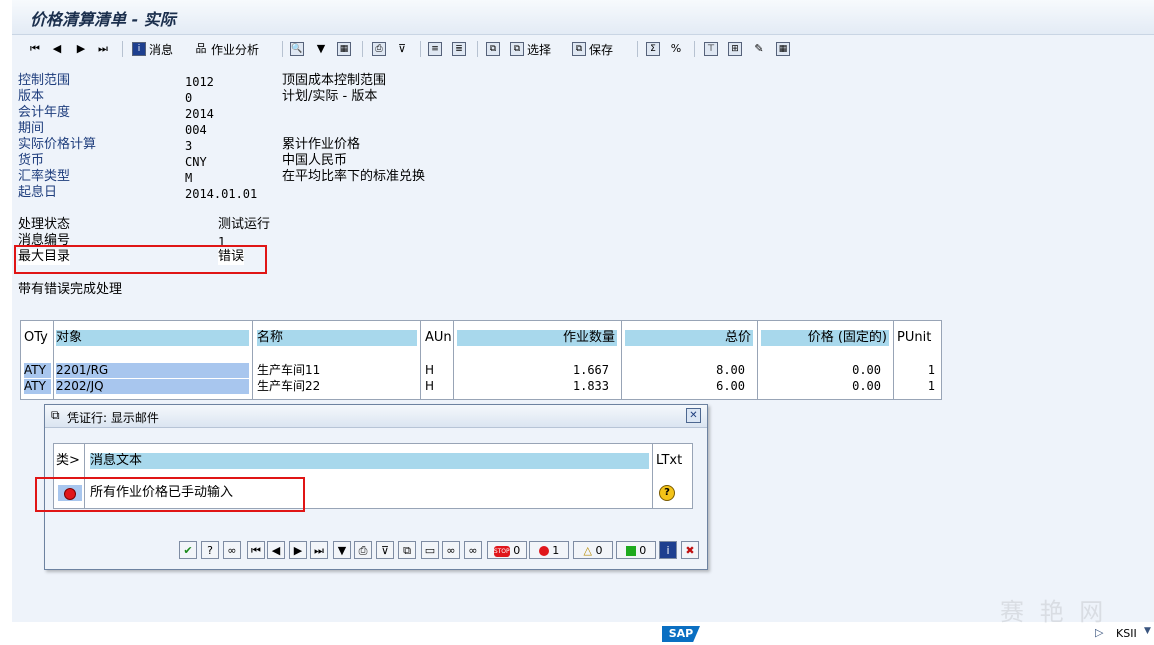 The image size is (1154, 645). What do you see at coordinates (319, 550) in the screenshot?
I see `last-message-button: ⏭` at bounding box center [319, 550].